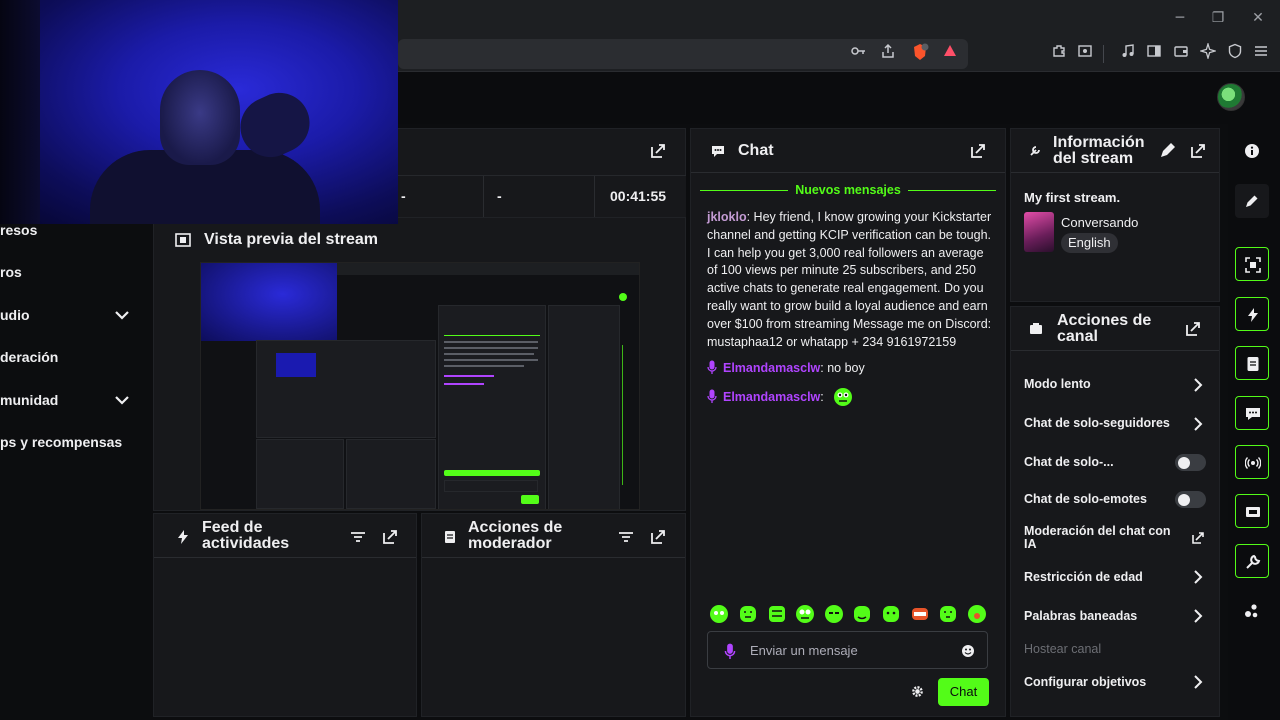 This screenshot has height=720, width=1280. I want to click on emotes-only-toggle, so click(1190, 499).